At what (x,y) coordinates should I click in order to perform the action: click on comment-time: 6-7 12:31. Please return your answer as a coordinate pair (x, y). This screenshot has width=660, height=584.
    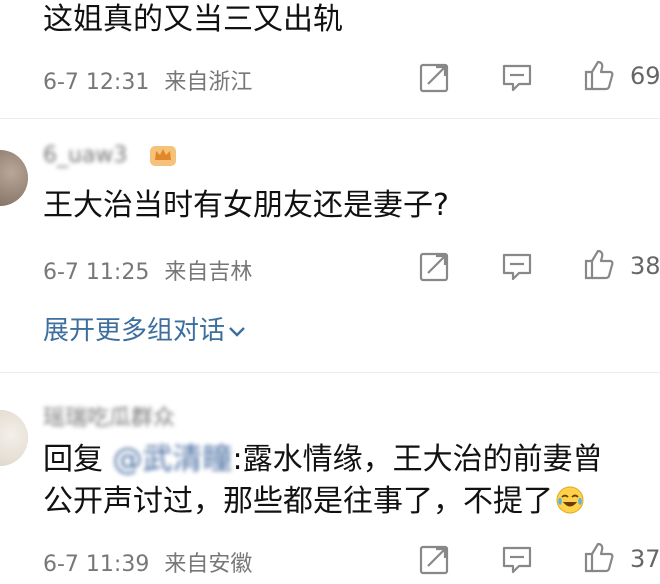
    Looking at the image, I should click on (96, 82).